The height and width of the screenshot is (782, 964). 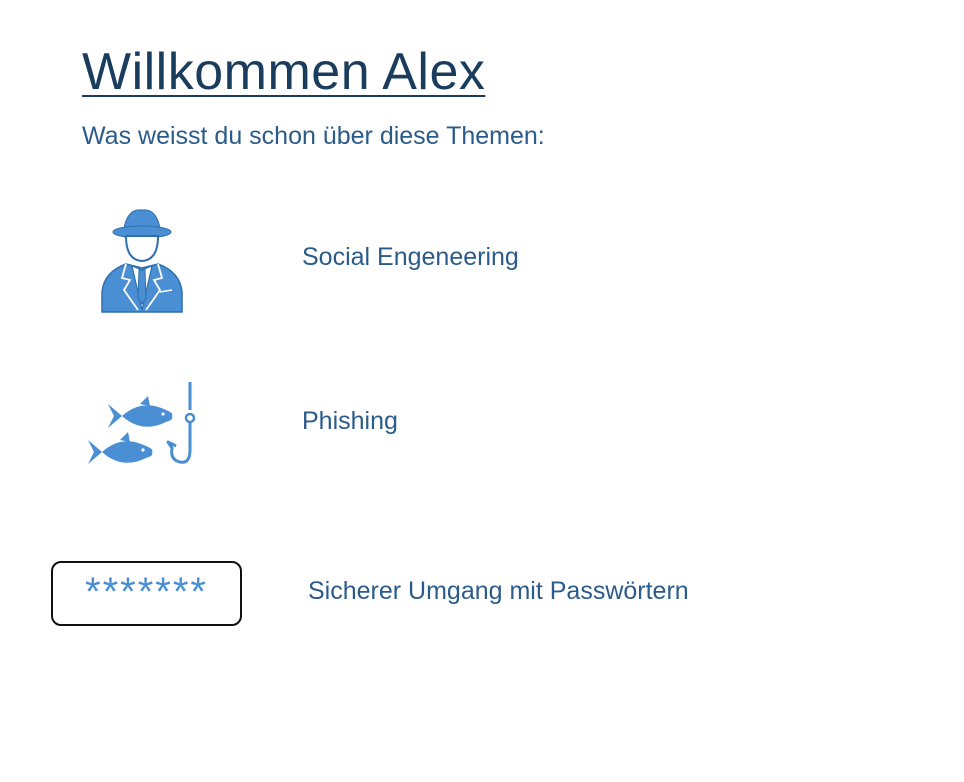 I want to click on page-subtitle: Was weisst du schon über diese Themen:, so click(x=313, y=136).